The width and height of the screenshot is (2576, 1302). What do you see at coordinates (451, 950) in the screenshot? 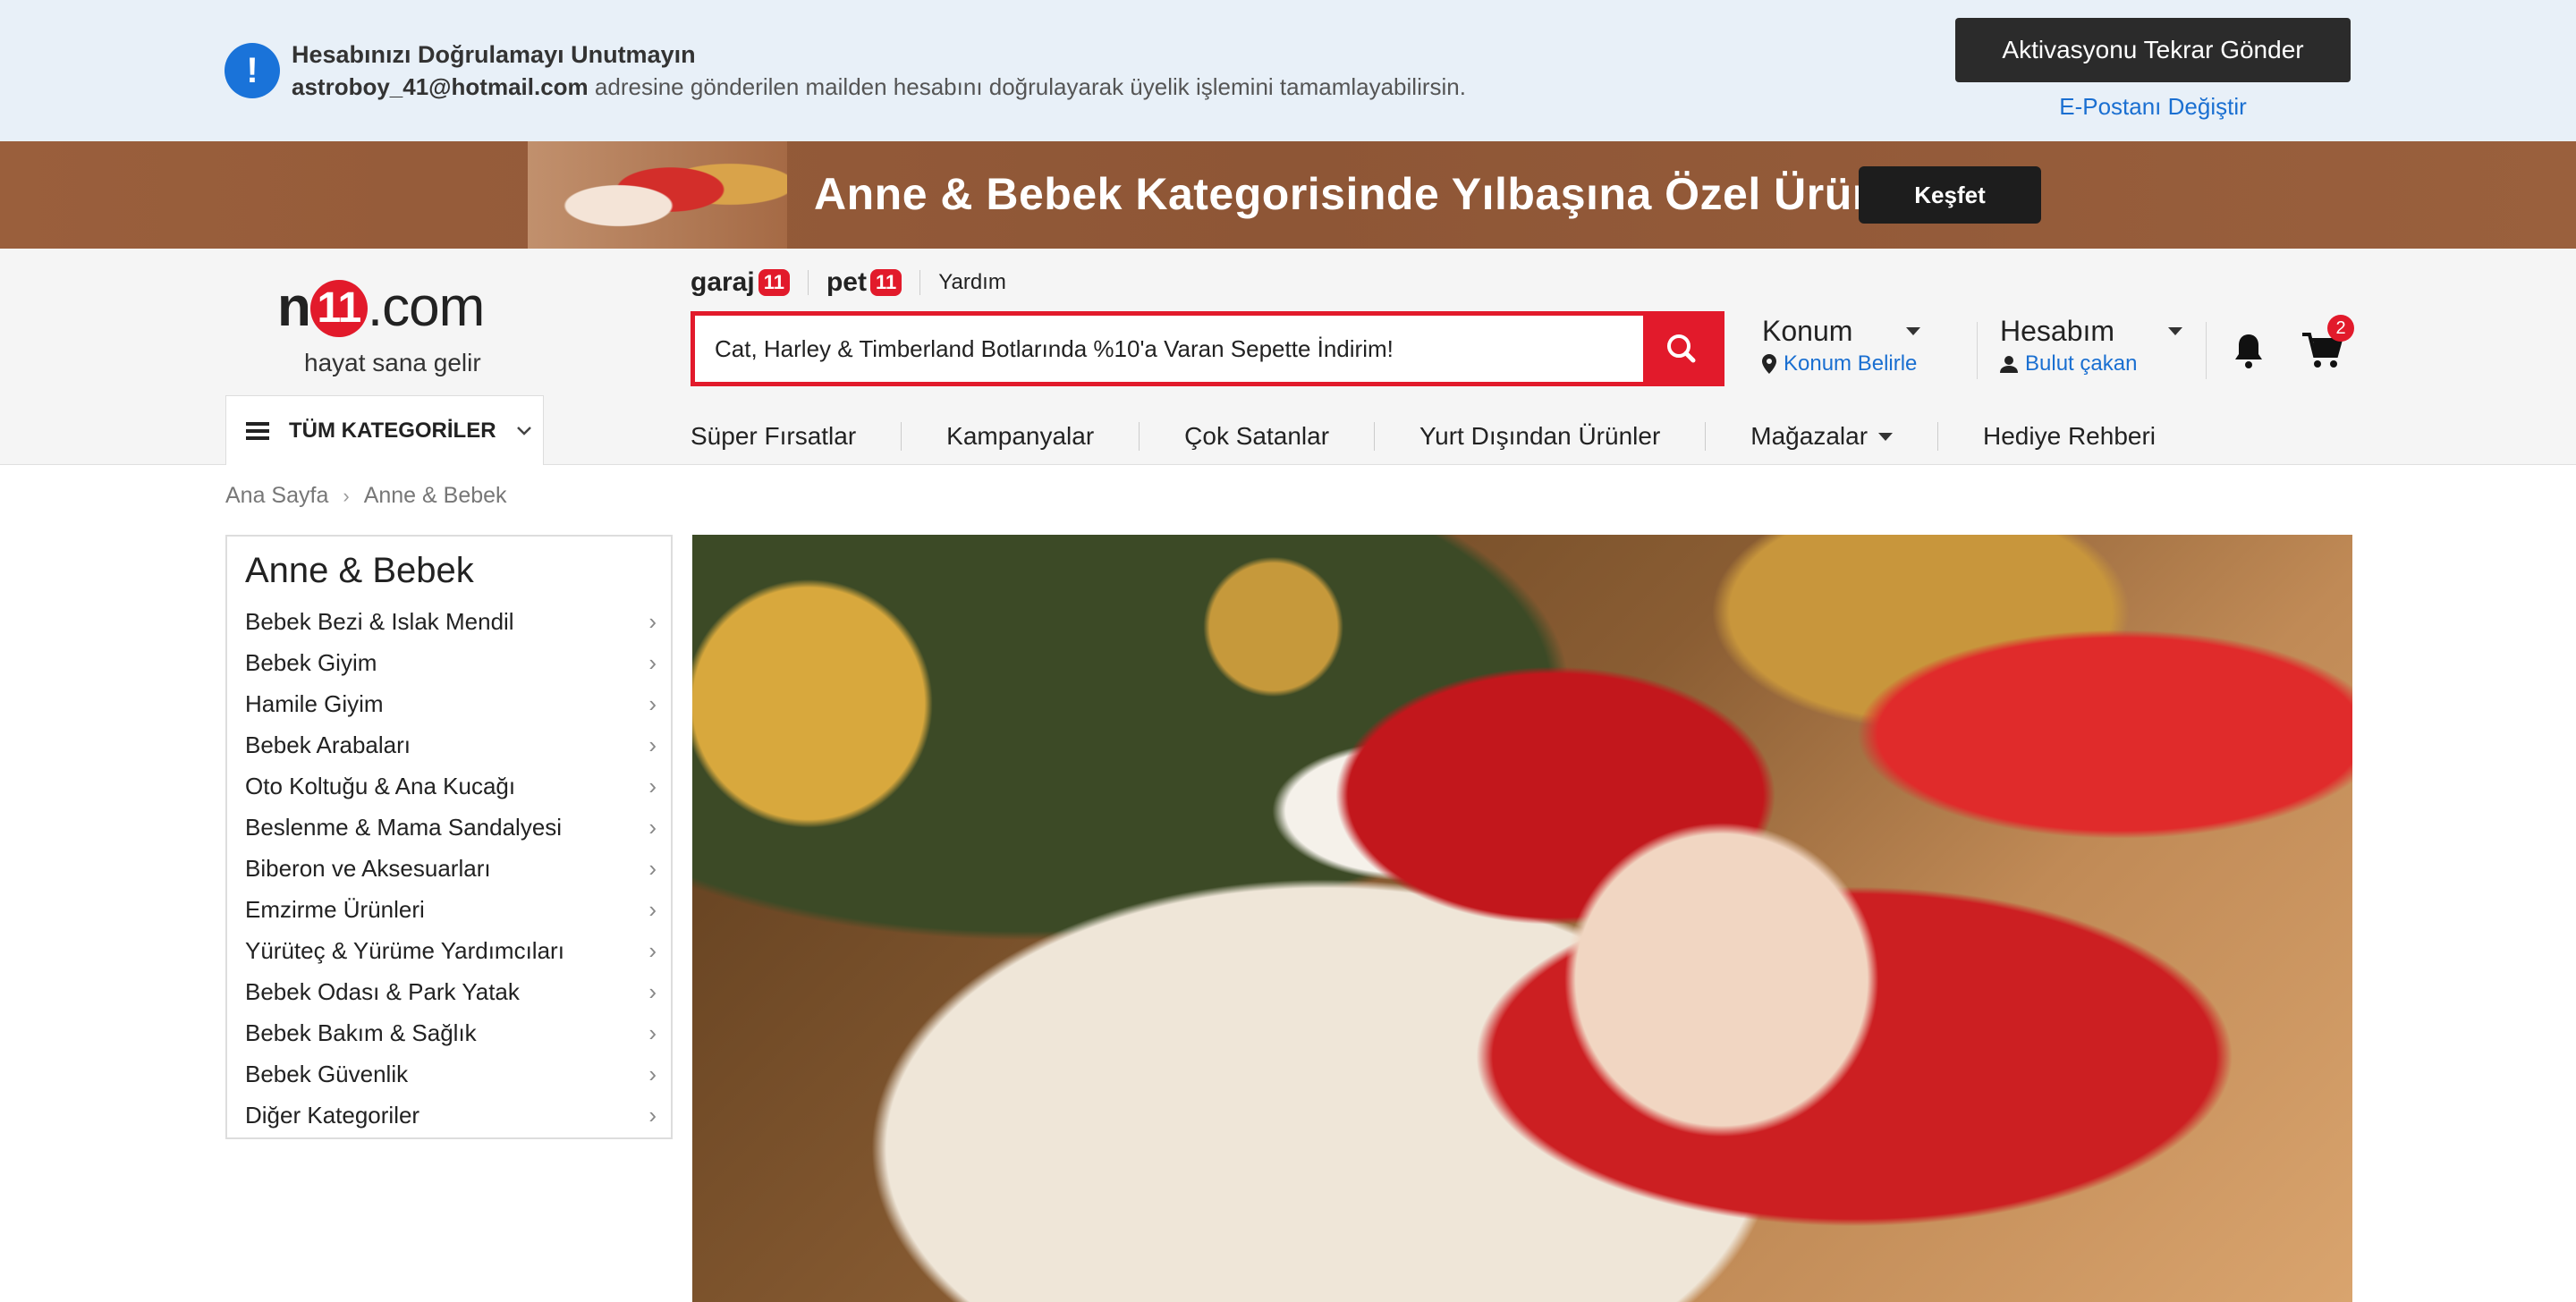
I see `category-item: Yürüteç & Yürüme Yardımcıları ›` at bounding box center [451, 950].